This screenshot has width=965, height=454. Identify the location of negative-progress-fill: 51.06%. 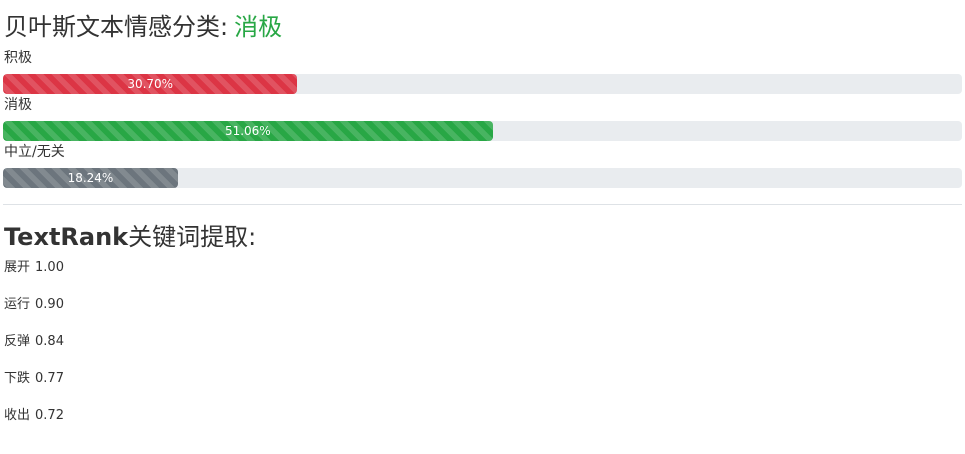
(248, 131).